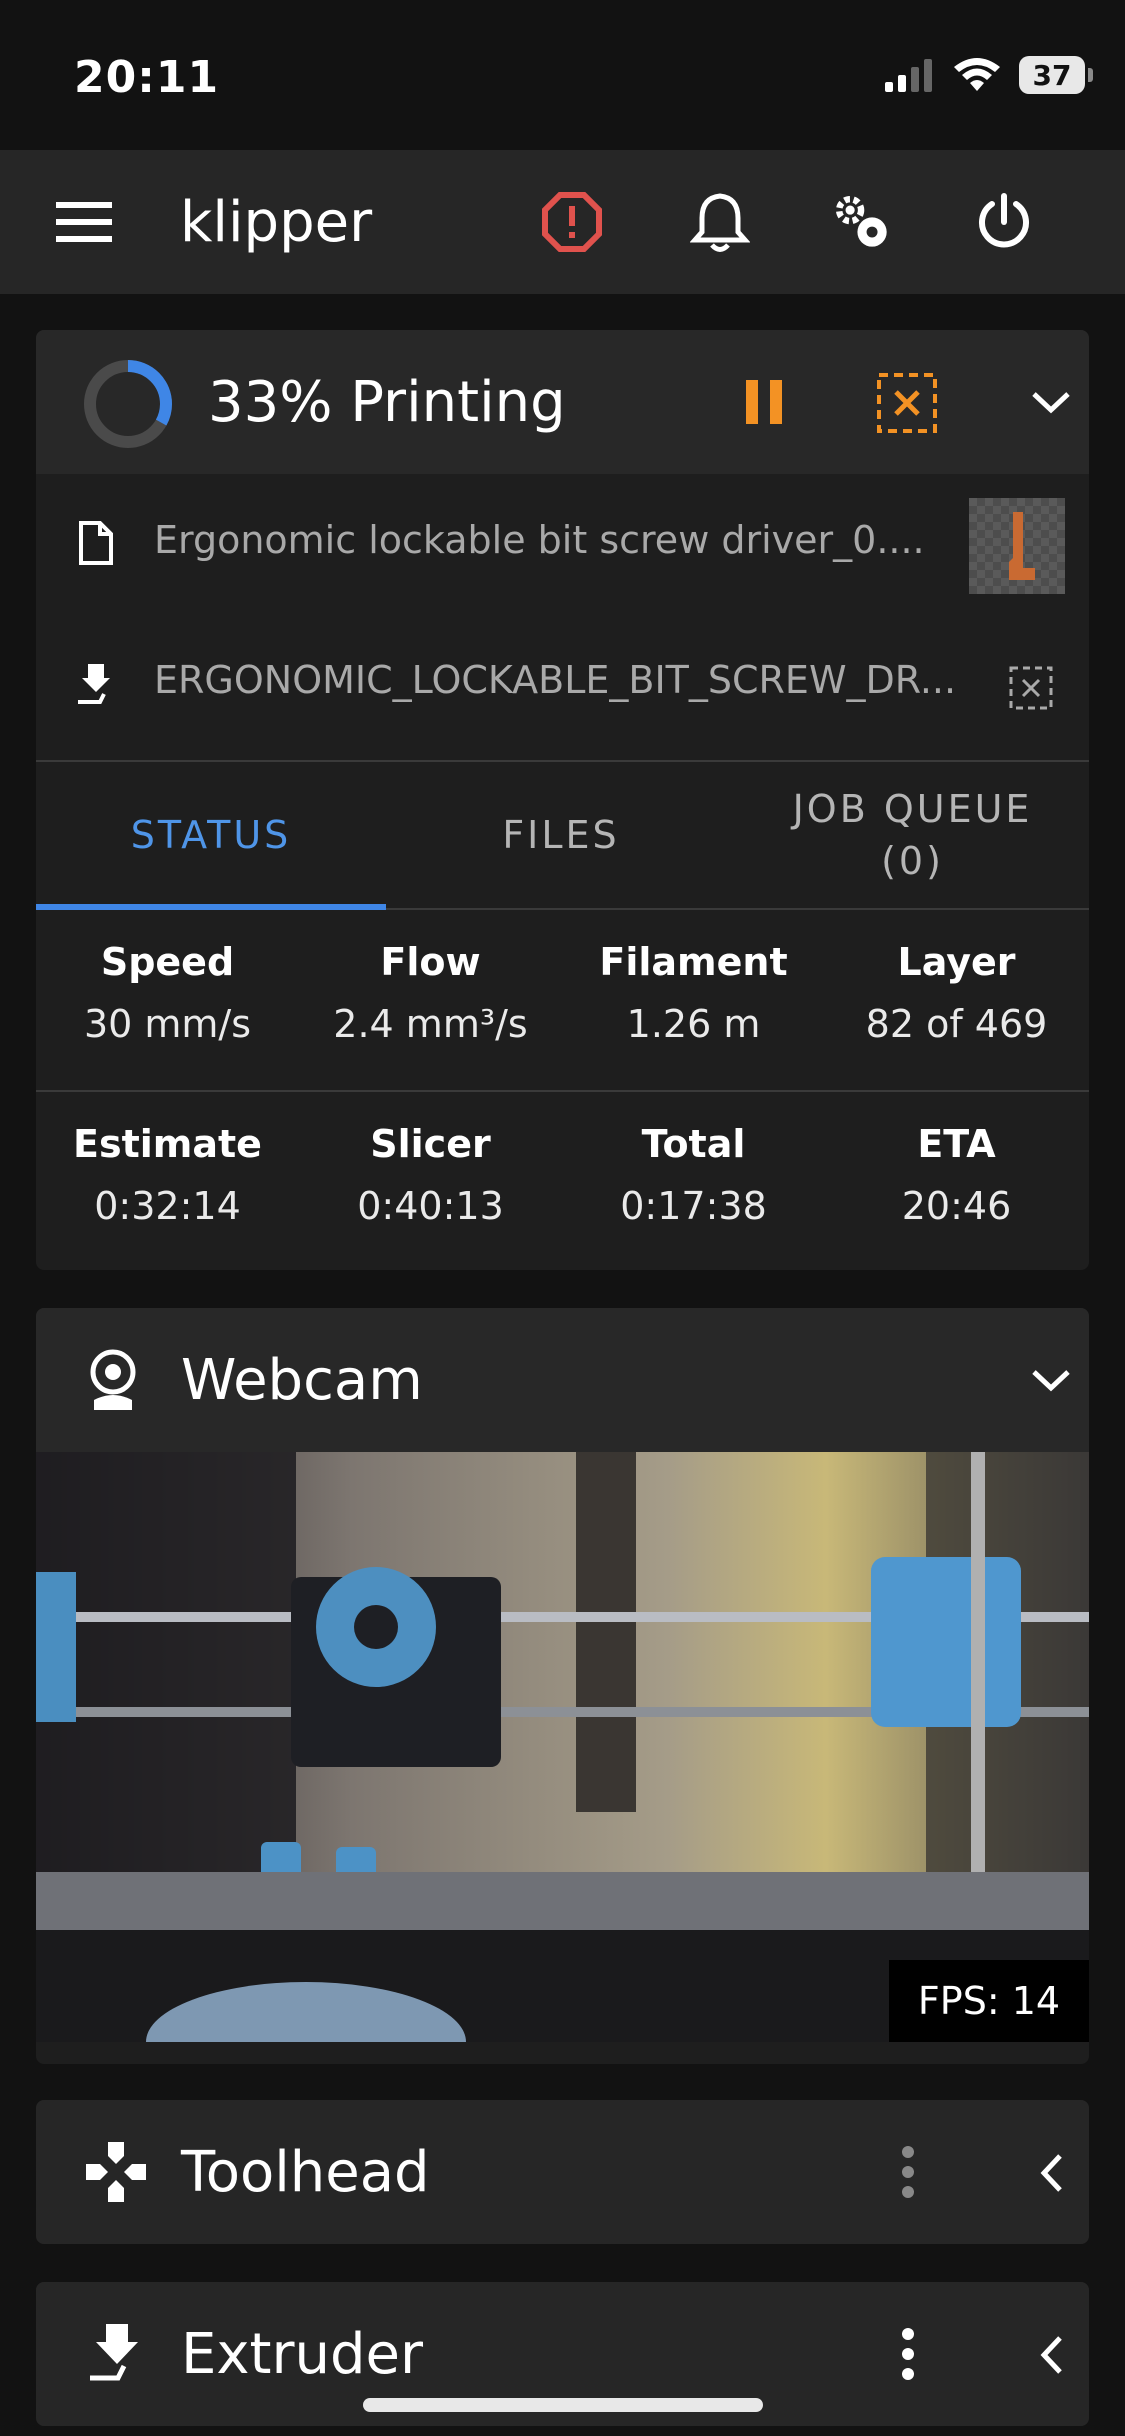 This screenshot has height=2436, width=1125. I want to click on job-tabs: STATUS FILES JOB QUEUE (0), so click(562, 835).